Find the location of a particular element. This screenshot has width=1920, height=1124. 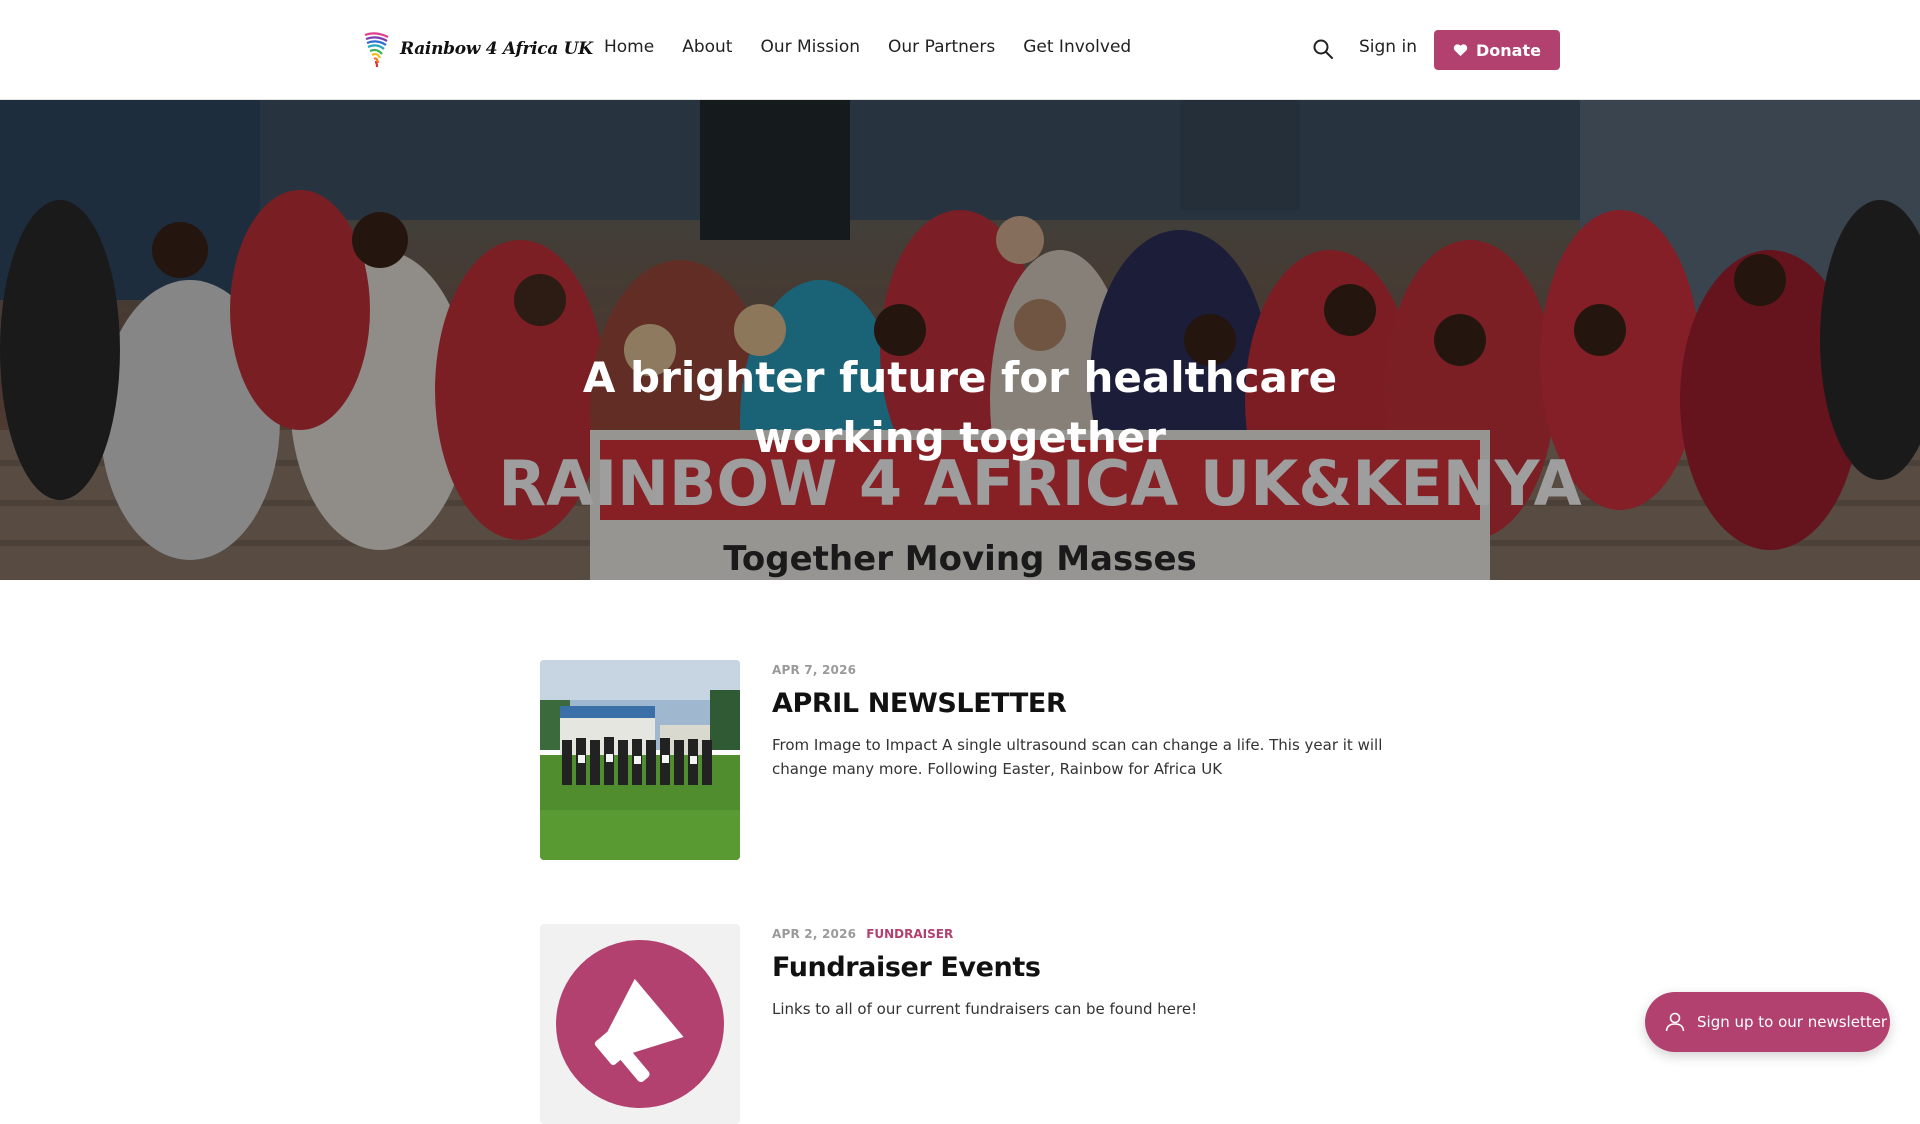

post-title: Fundraiser Events is located at coordinates (1096, 967).